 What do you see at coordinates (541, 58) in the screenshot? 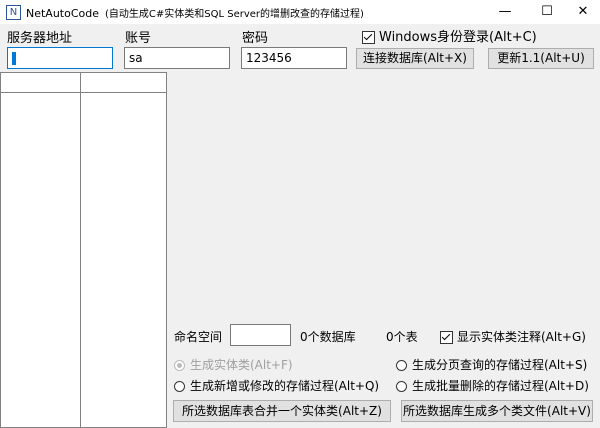
I see `update-button: 更新1.1(Alt+U)` at bounding box center [541, 58].